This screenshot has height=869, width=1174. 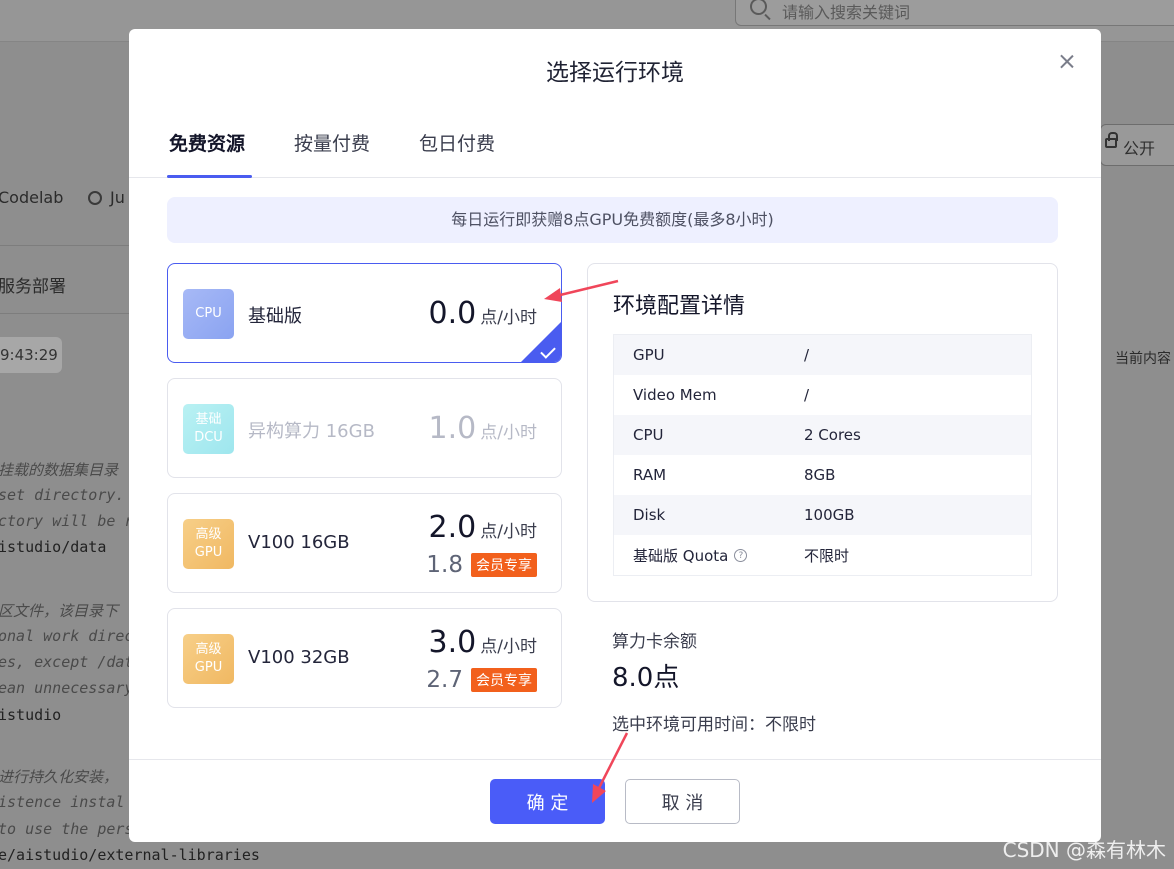 I want to click on spec-value: 100GB, so click(x=829, y=515).